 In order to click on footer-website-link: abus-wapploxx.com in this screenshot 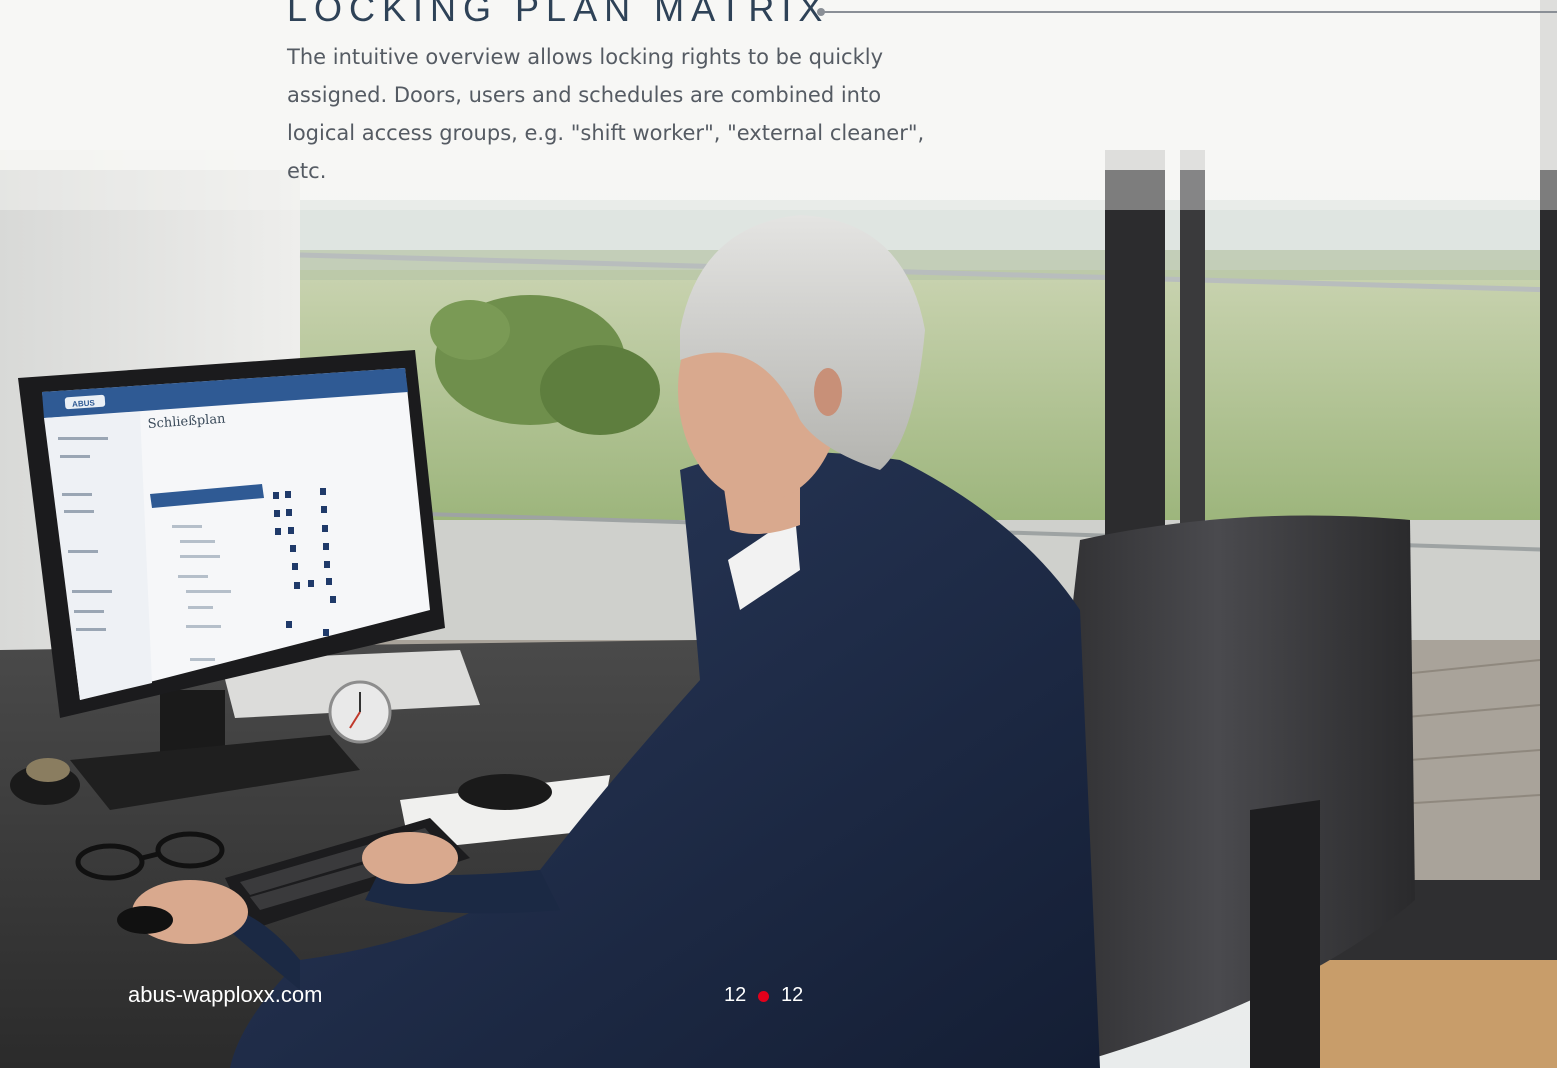, I will do `click(225, 995)`.